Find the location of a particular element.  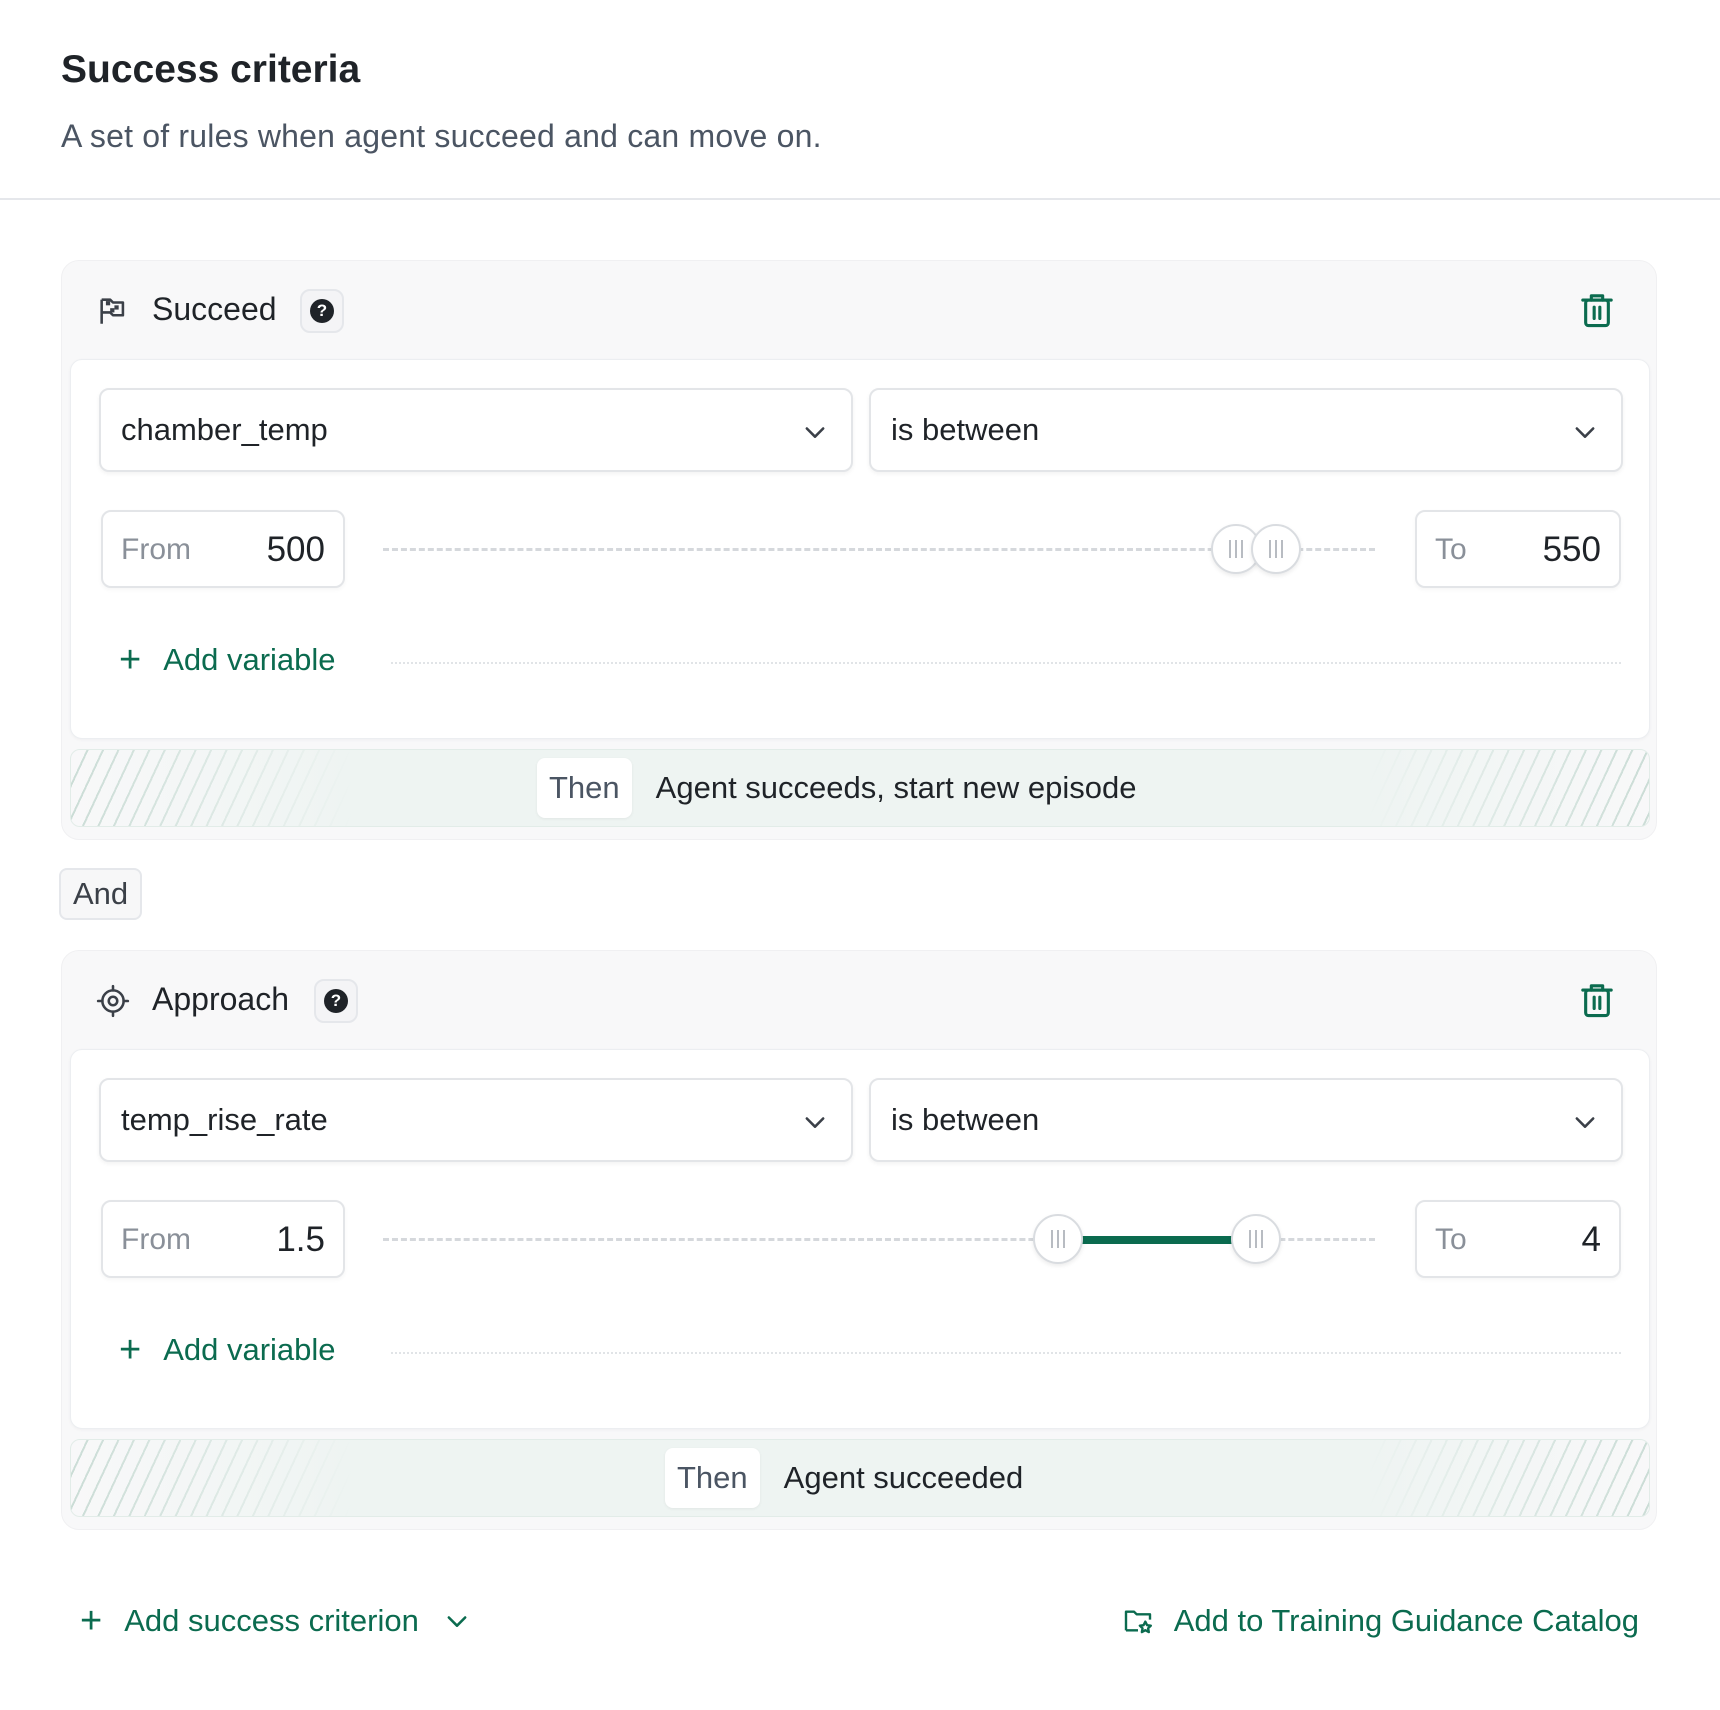

criterion-title: Succeed is located at coordinates (214, 309).